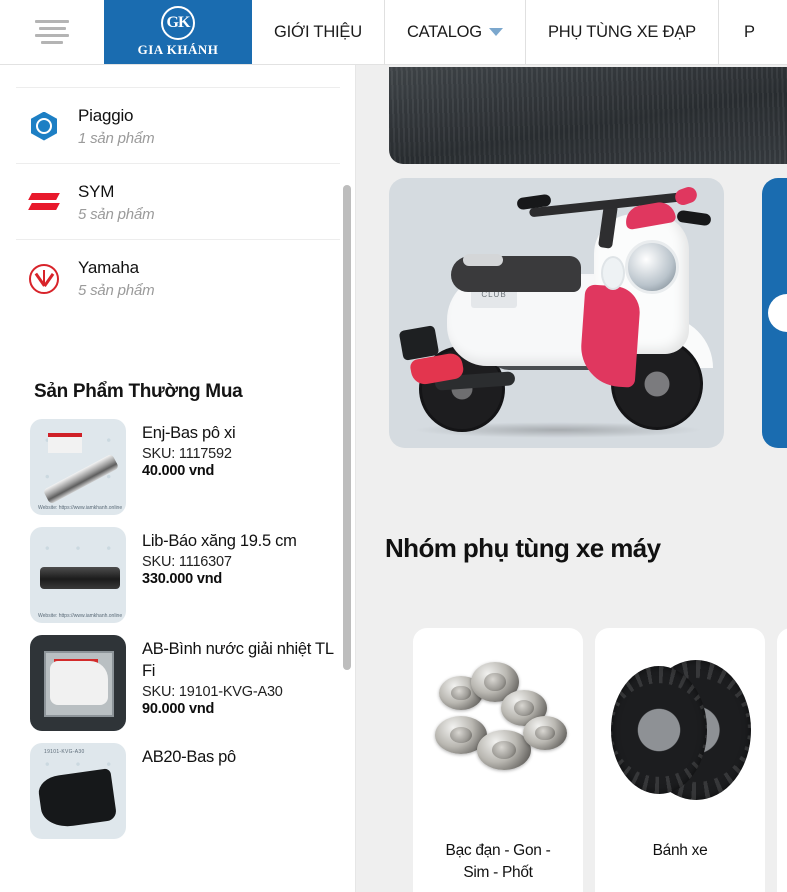 The height and width of the screenshot is (892, 787). I want to click on brand-name: Piaggio, so click(106, 115).